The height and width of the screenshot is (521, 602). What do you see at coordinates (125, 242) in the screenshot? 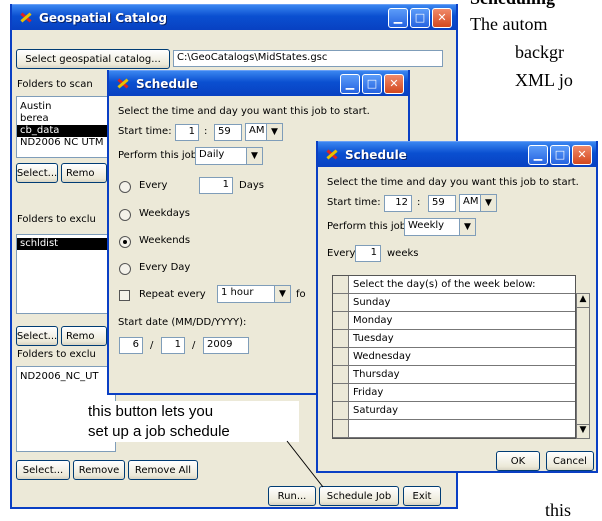
I see `weekends-radio` at bounding box center [125, 242].